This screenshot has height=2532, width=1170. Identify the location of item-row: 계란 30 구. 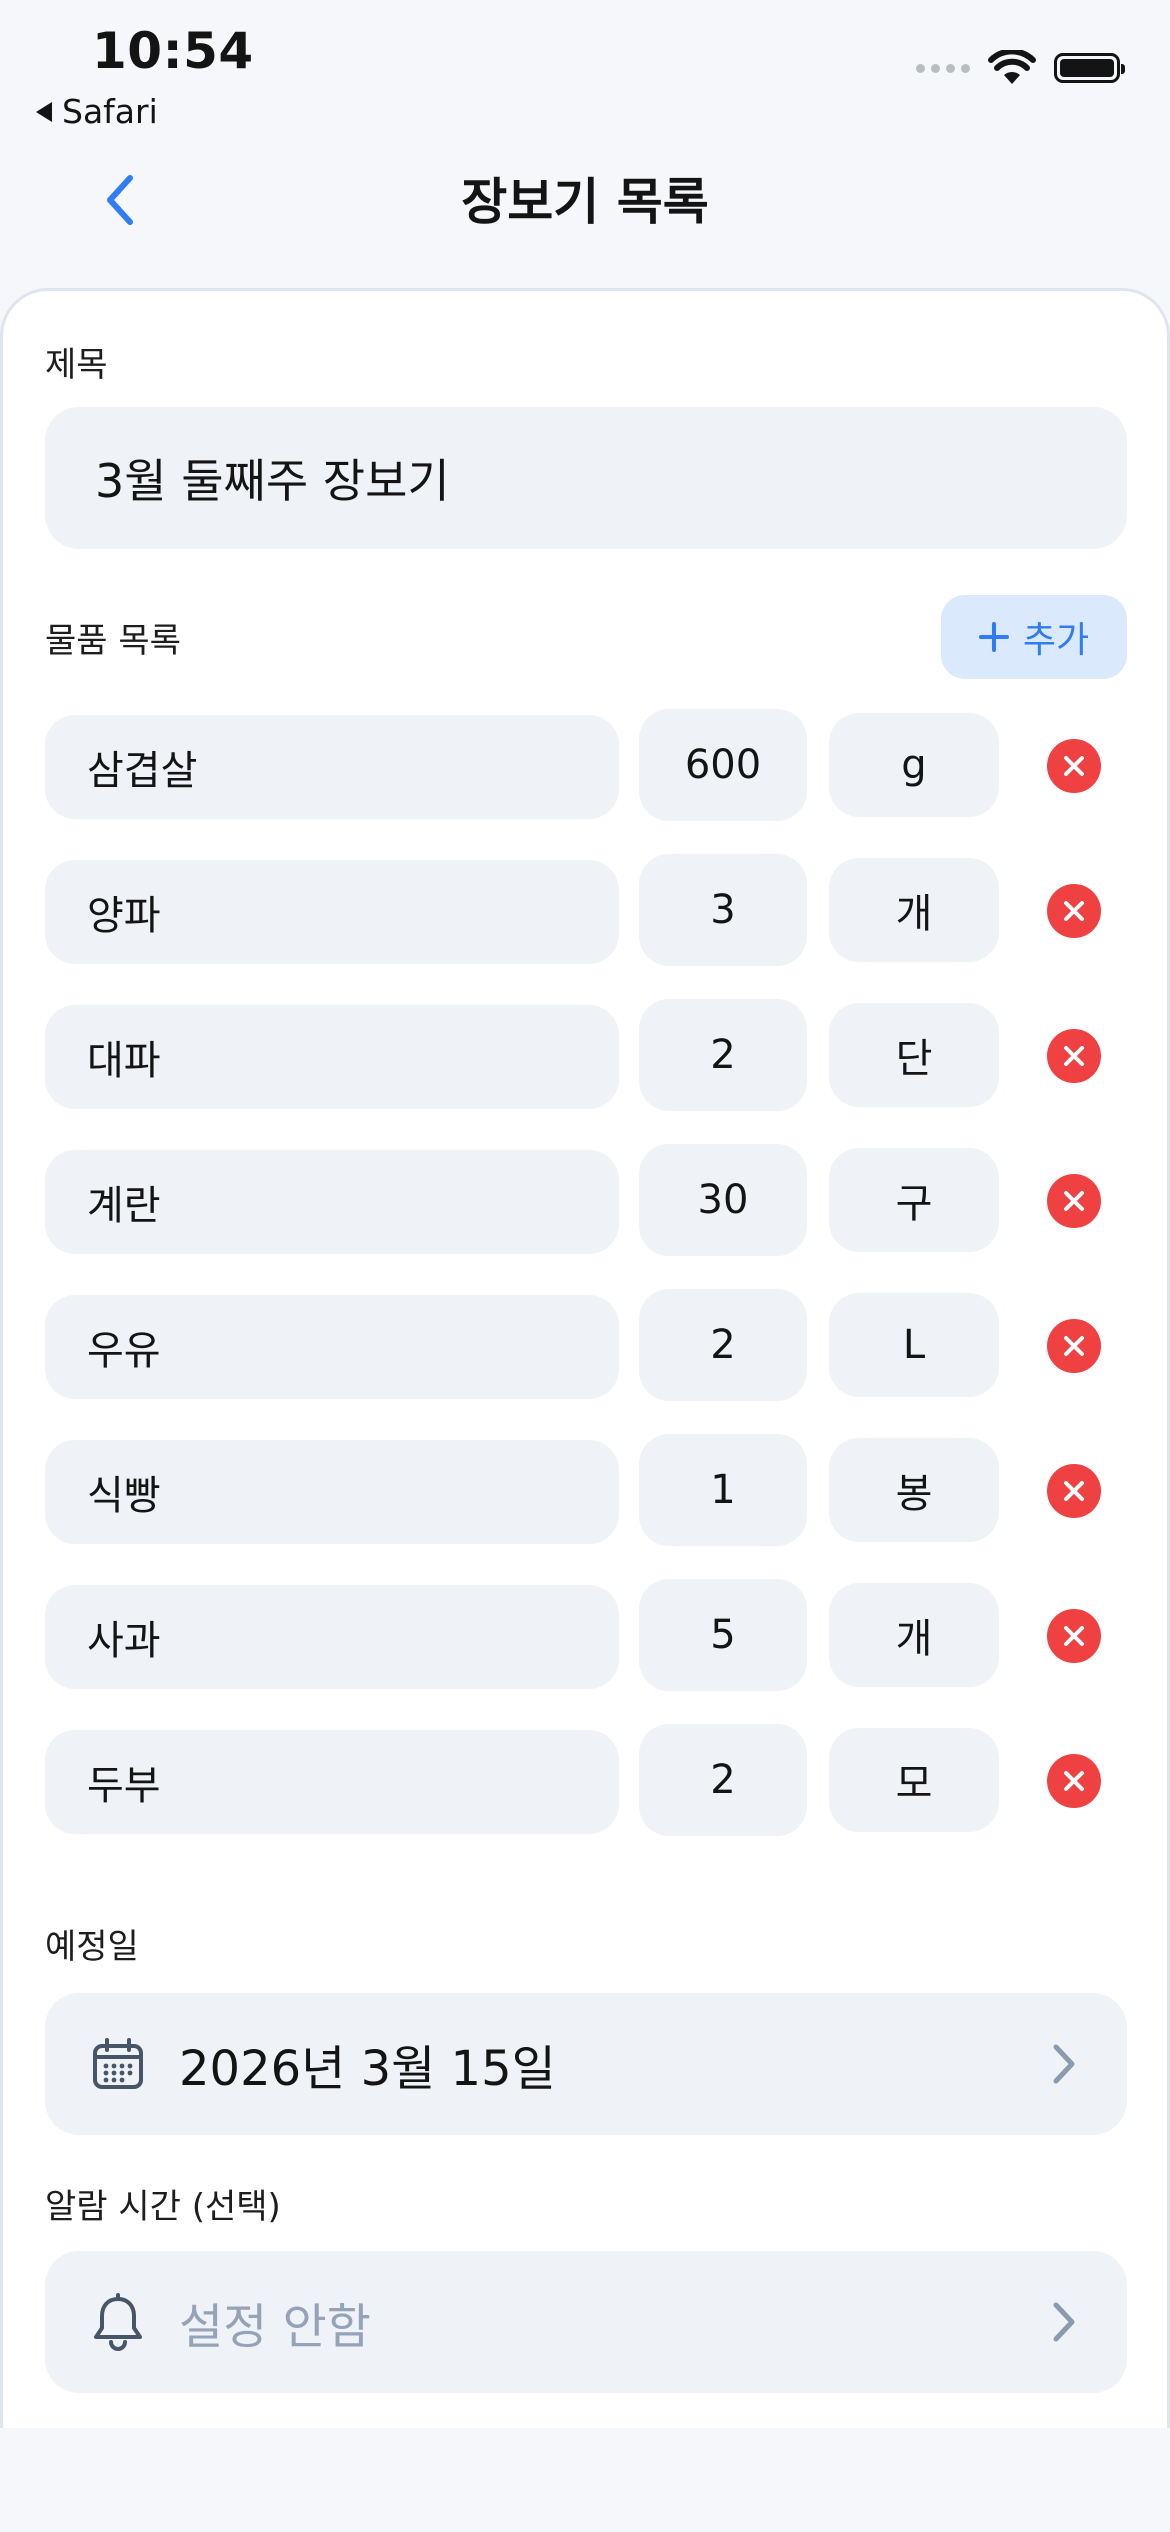
(586, 1200).